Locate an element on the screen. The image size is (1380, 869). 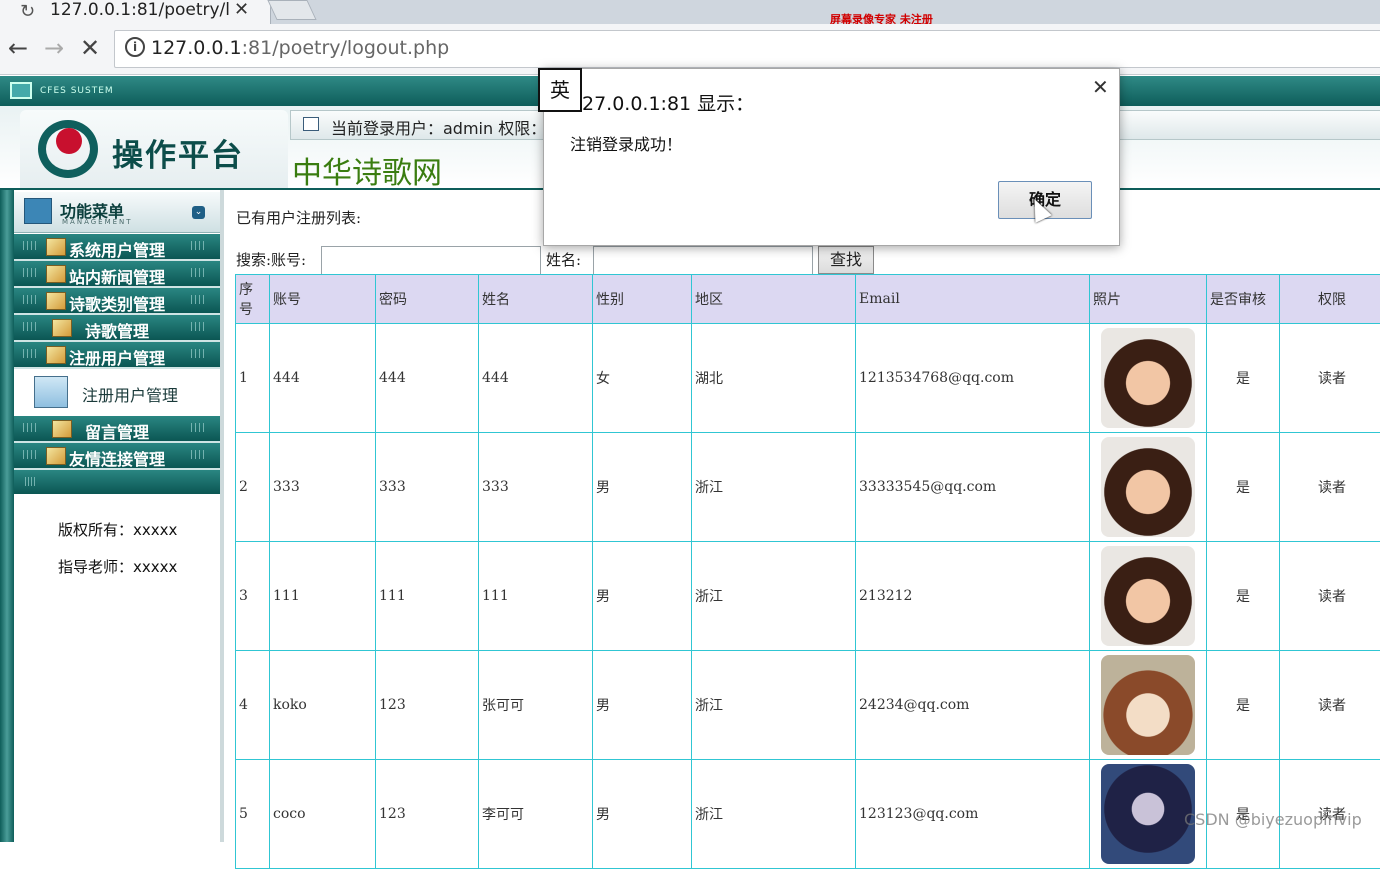
name-search-input is located at coordinates (703, 261).